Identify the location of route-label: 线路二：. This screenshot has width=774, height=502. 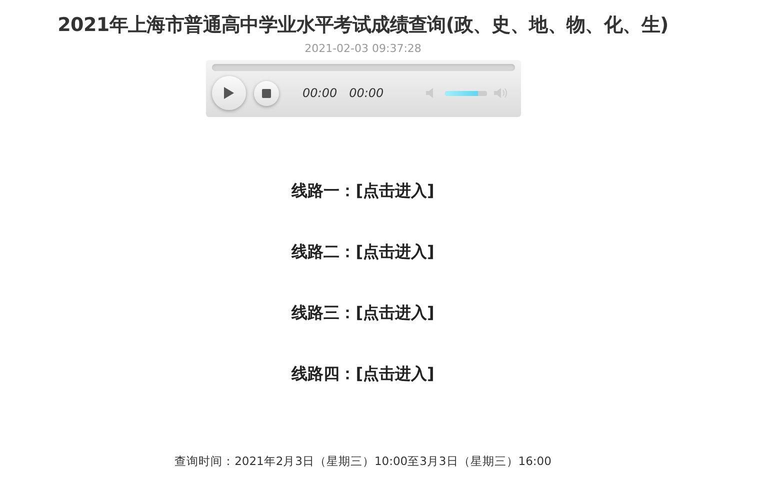
(324, 251).